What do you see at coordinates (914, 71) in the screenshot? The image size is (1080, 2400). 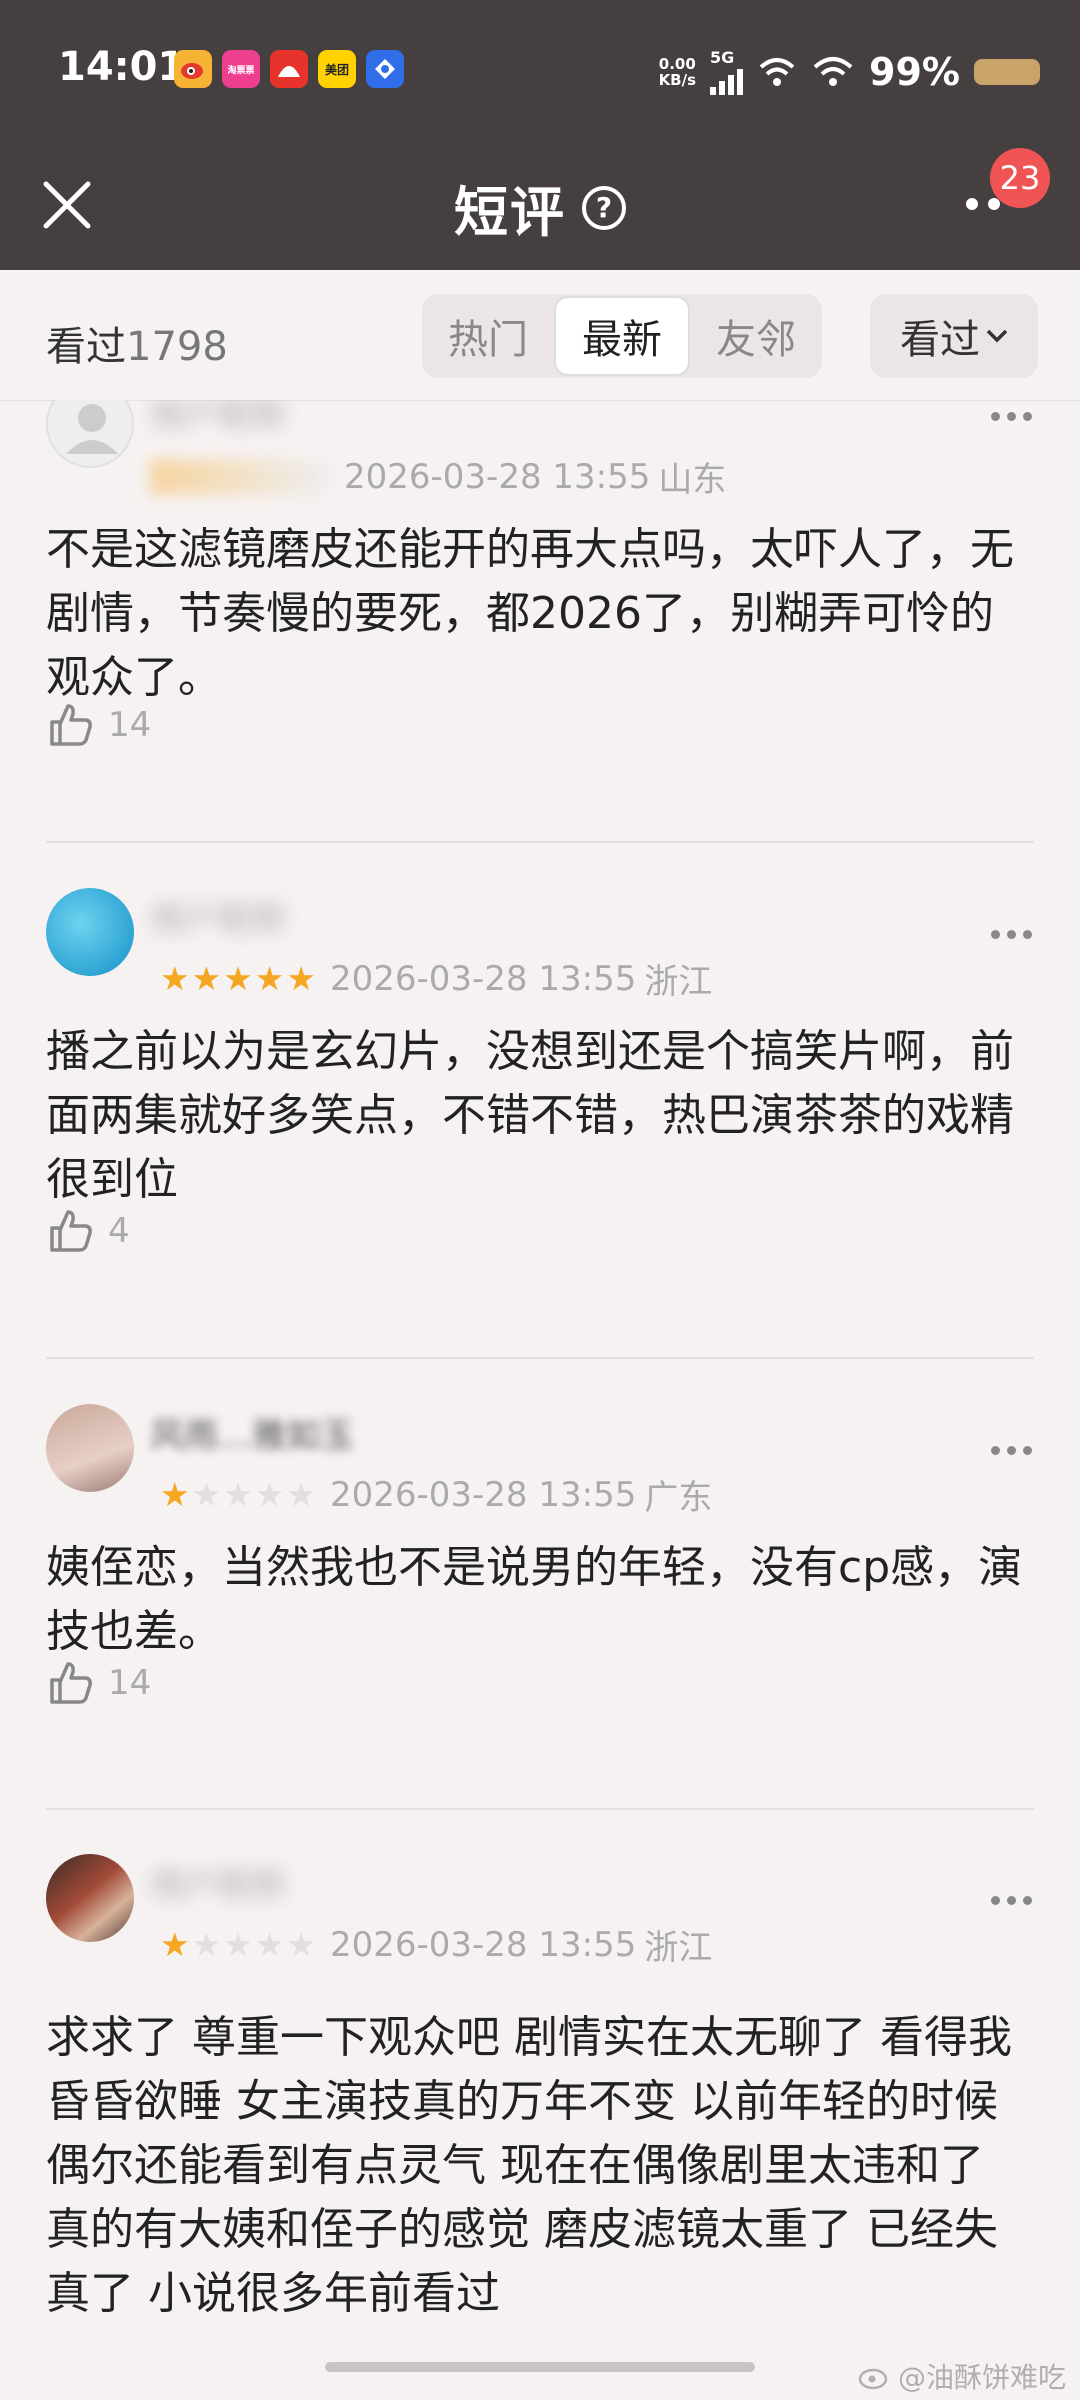 I see `battery-percent: 99%` at bounding box center [914, 71].